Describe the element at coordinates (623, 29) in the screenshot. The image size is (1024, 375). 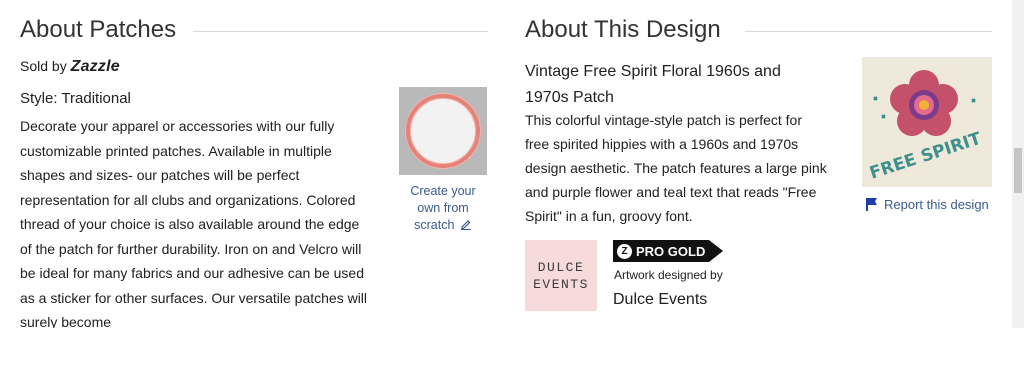
I see `about-design-heading: About This Design` at that location.